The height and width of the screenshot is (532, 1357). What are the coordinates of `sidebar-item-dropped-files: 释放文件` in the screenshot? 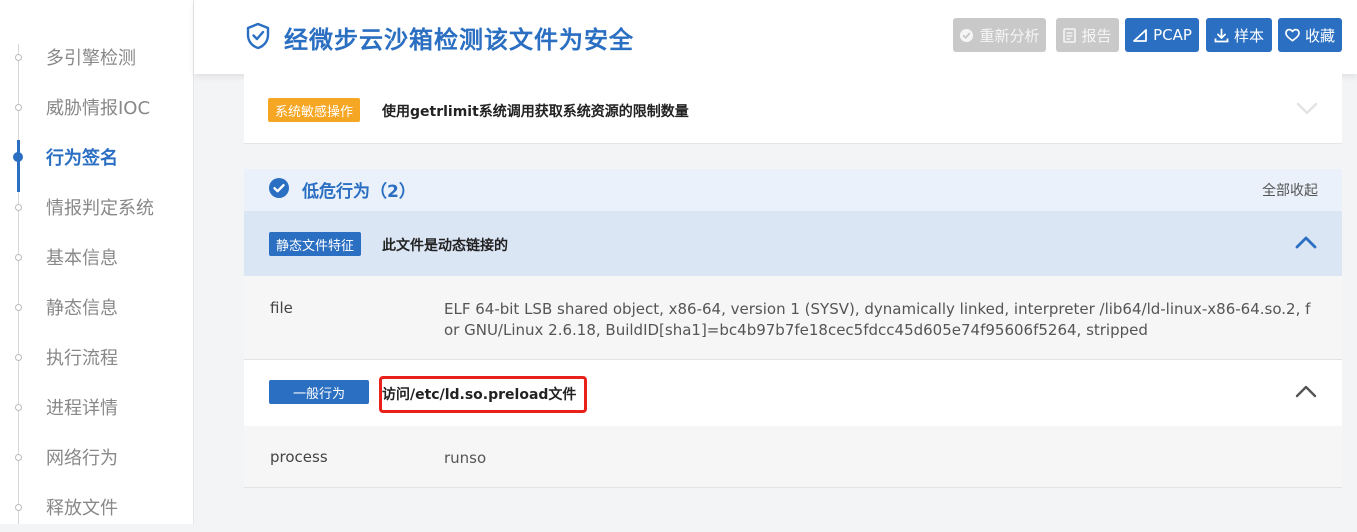 It's located at (97, 507).